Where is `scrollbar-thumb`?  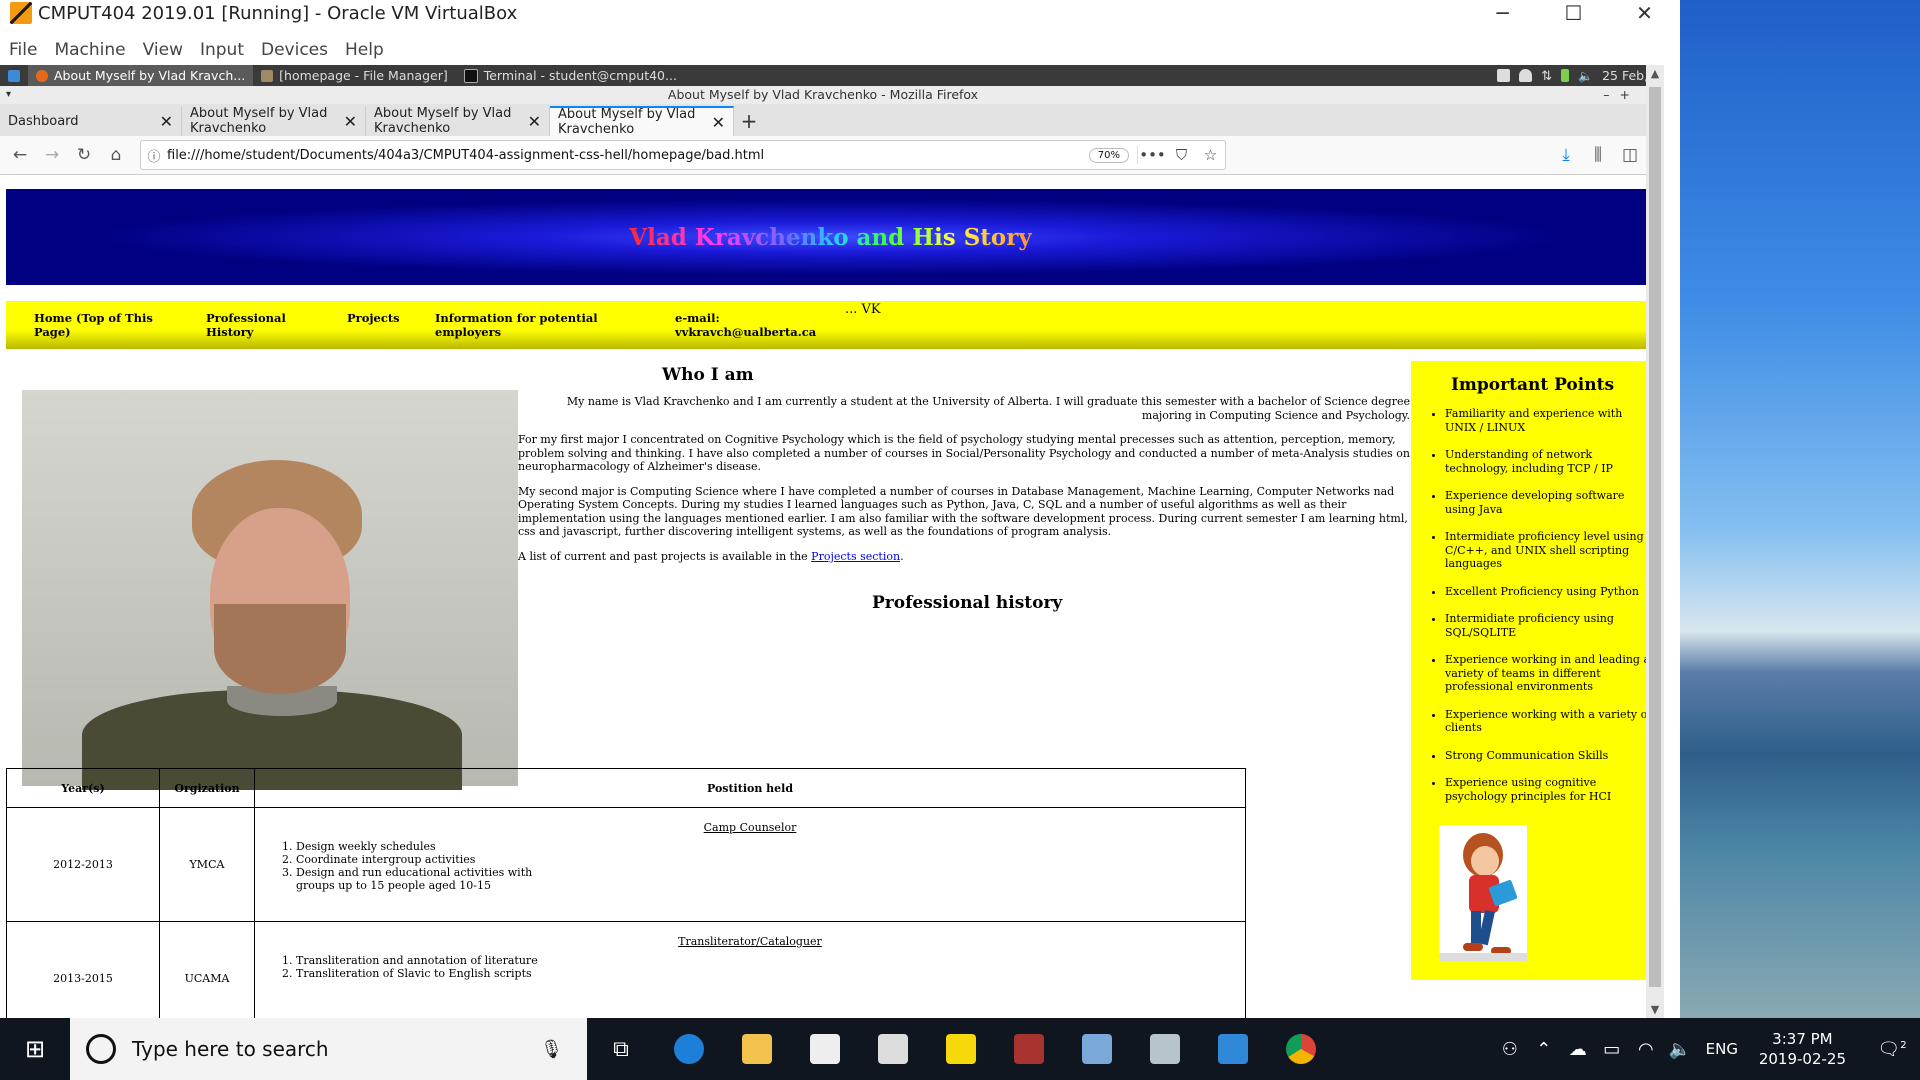 scrollbar-thumb is located at coordinates (1655, 537).